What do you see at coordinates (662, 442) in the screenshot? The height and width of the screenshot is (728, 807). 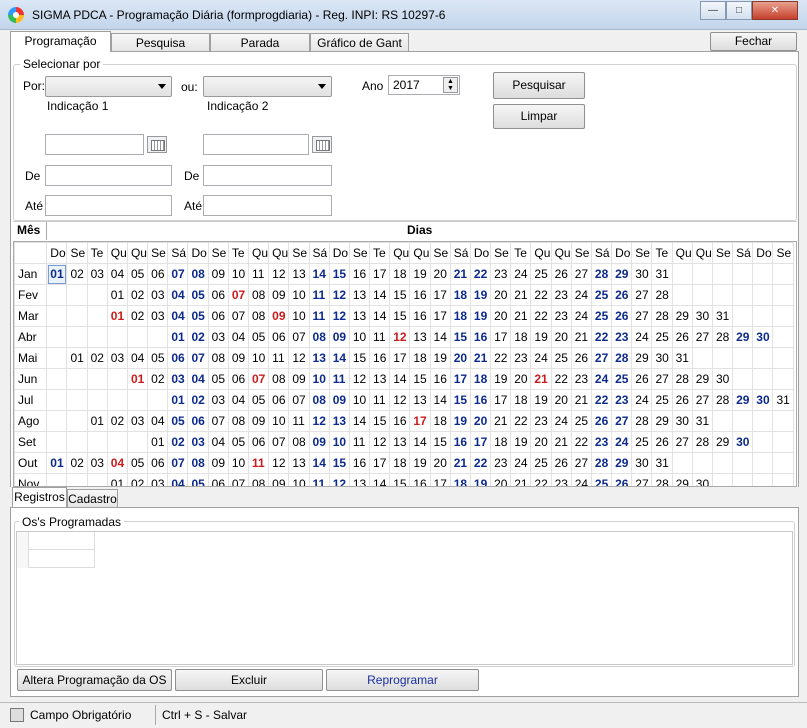 I see `day-cell: 26` at bounding box center [662, 442].